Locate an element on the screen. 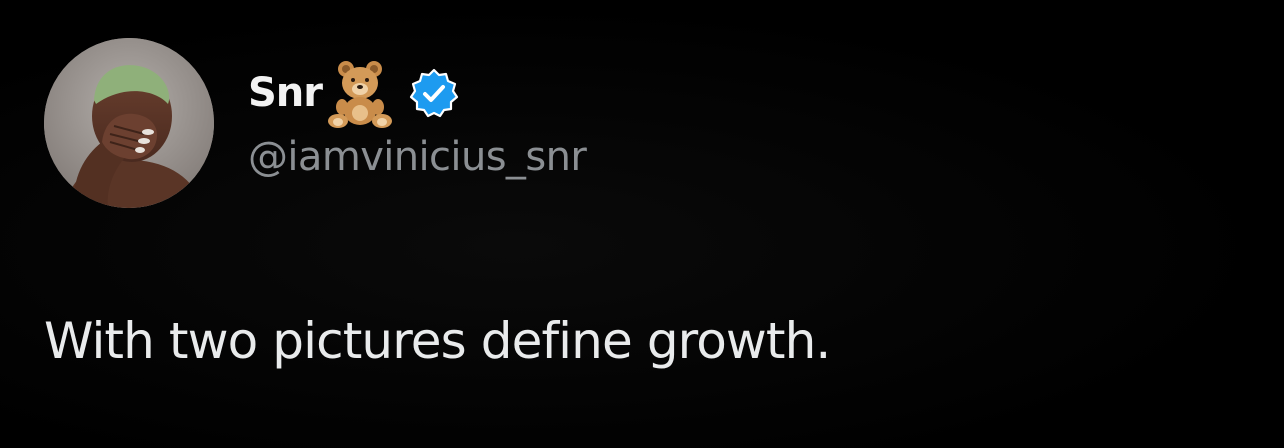 This screenshot has height=448, width=1284. user-handle: @iamvinicius_snr is located at coordinates (417, 157).